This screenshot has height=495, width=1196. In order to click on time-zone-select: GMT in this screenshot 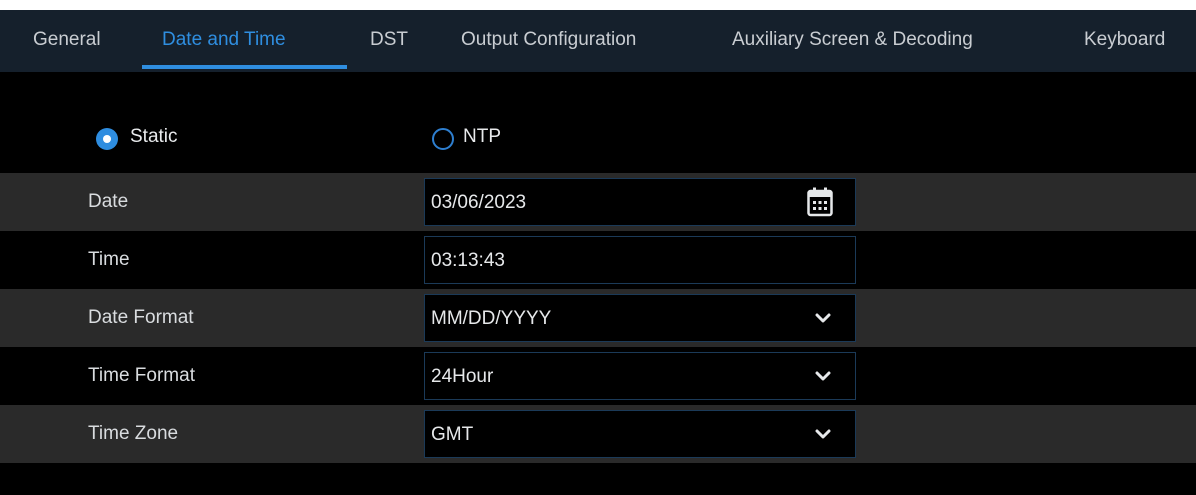, I will do `click(640, 434)`.